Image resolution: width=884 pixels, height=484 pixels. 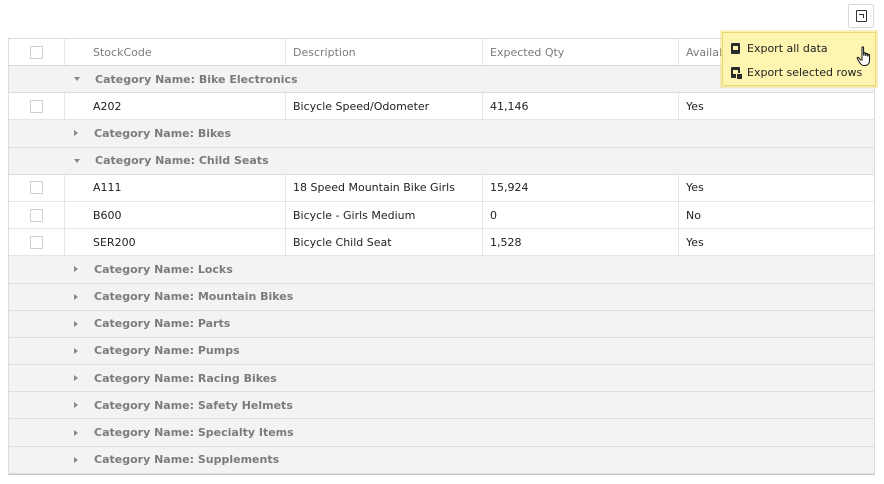 I want to click on group-header: Category Name: Mountain Bikes, so click(x=179, y=296).